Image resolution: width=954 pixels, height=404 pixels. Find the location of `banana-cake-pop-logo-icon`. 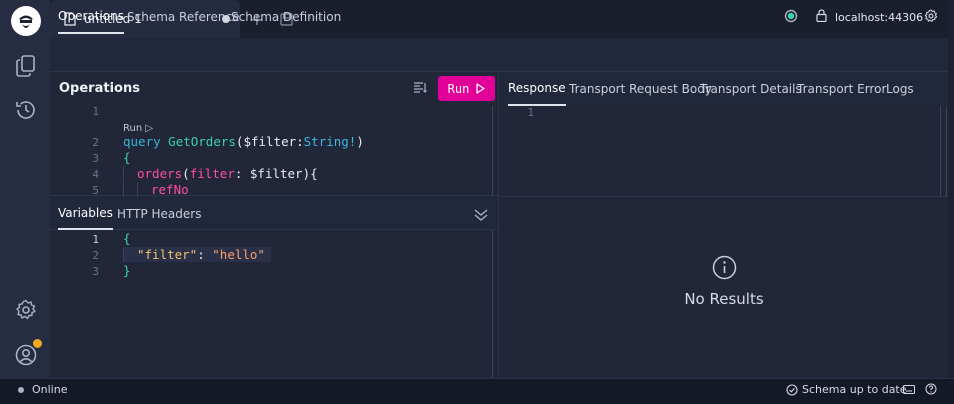

banana-cake-pop-logo-icon is located at coordinates (26, 21).